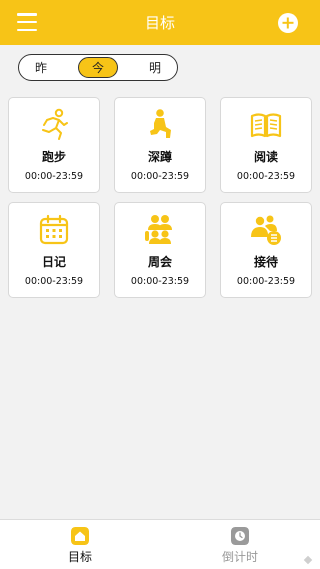 Image resolution: width=320 pixels, height=569 pixels. I want to click on clock-icon, so click(240, 536).